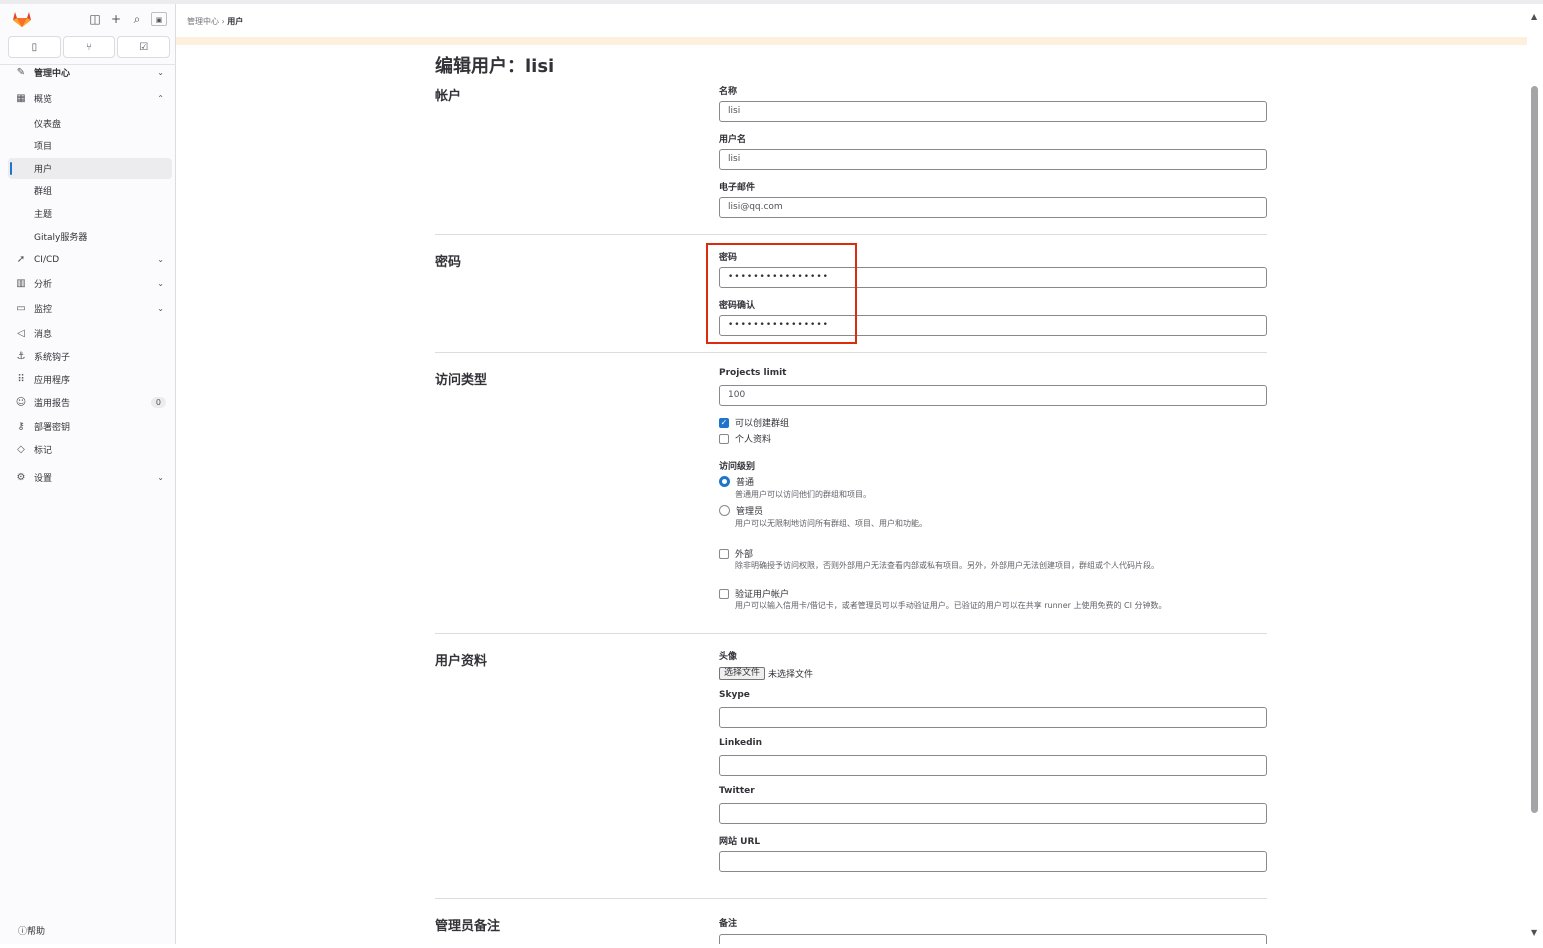 The width and height of the screenshot is (1543, 948). Describe the element at coordinates (495, 66) in the screenshot. I see `page-title: 编辑用户：lisi` at that location.